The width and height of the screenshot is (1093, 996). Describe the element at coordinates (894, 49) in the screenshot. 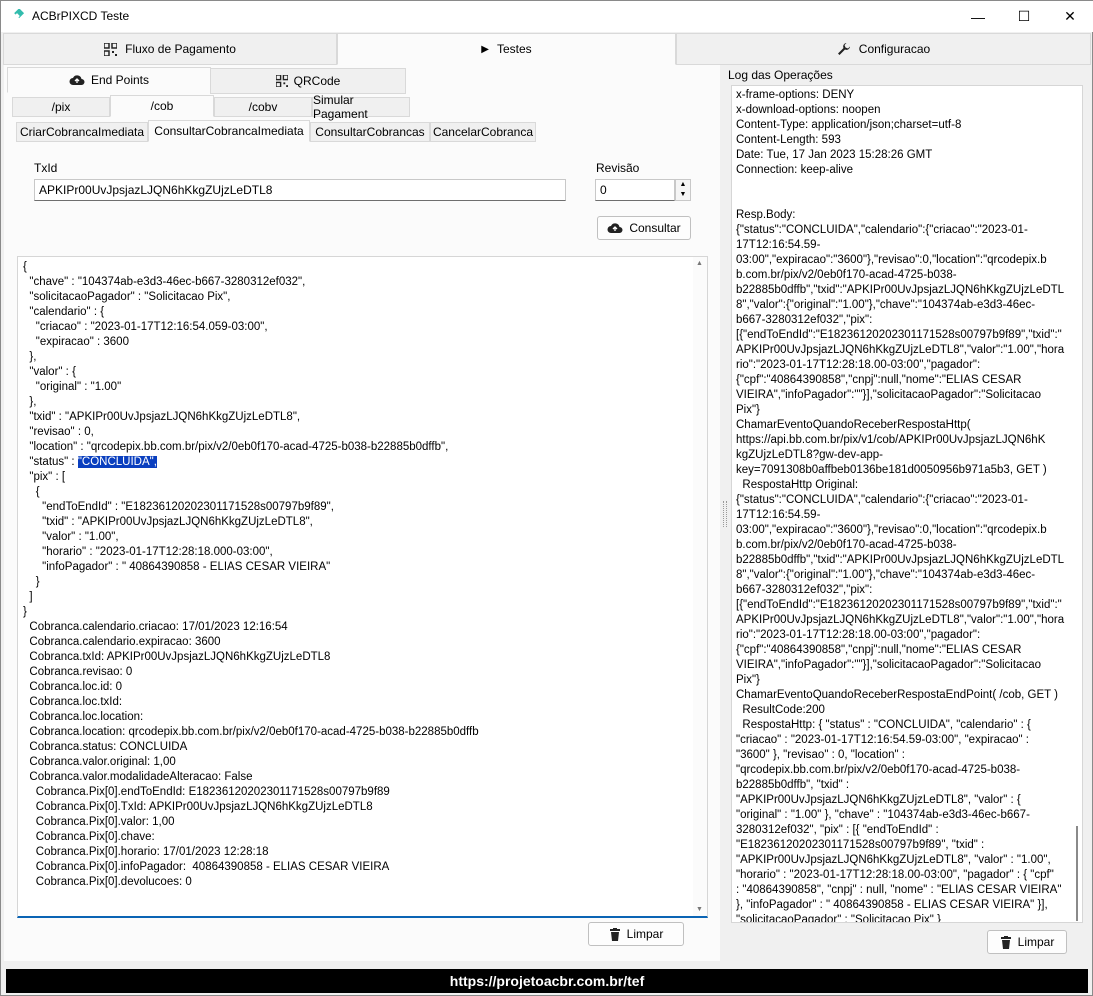

I see `tab-label: Configuracao` at that location.